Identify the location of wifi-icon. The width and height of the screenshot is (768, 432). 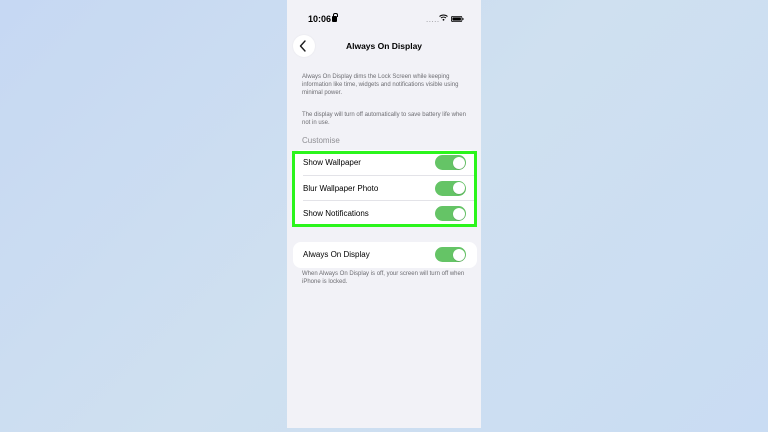
(443, 17).